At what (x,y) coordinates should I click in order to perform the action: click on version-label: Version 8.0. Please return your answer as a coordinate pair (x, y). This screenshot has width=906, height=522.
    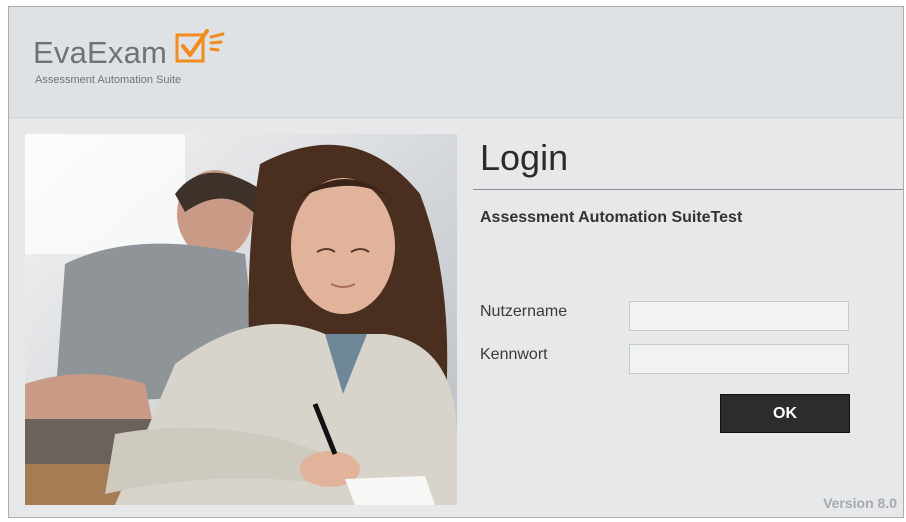
    Looking at the image, I should click on (860, 503).